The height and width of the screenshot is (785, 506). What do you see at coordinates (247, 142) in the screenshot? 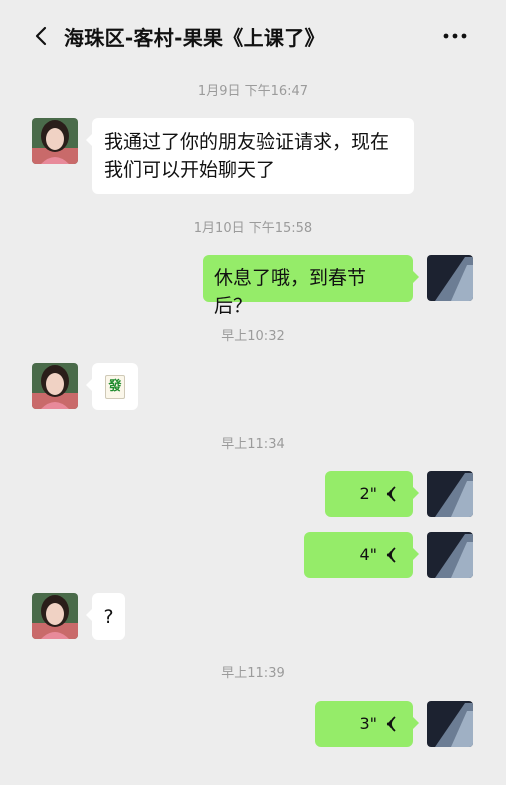
I see `message-text-line: 我通过了你的朋友验证请求，现在` at bounding box center [247, 142].